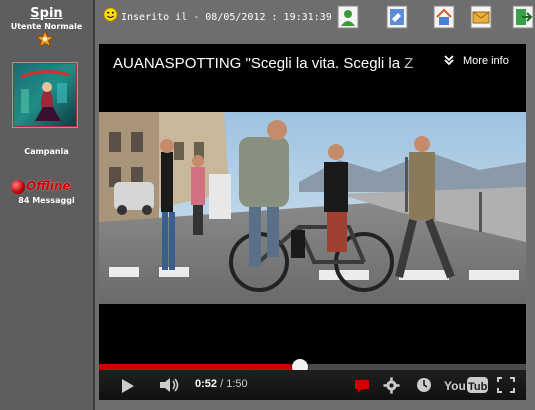 The image size is (535, 410). I want to click on youtube-logo-icon: You Tube, so click(466, 385).